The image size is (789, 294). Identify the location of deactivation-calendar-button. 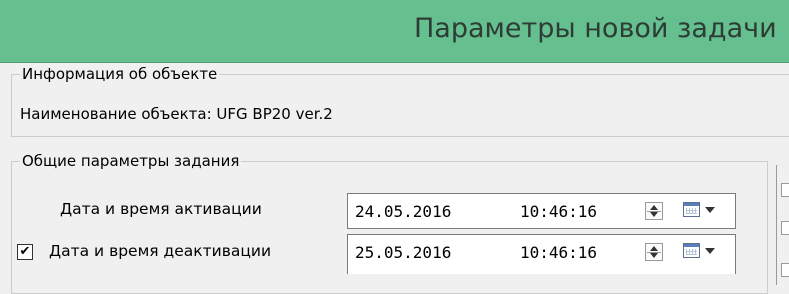
(704, 252).